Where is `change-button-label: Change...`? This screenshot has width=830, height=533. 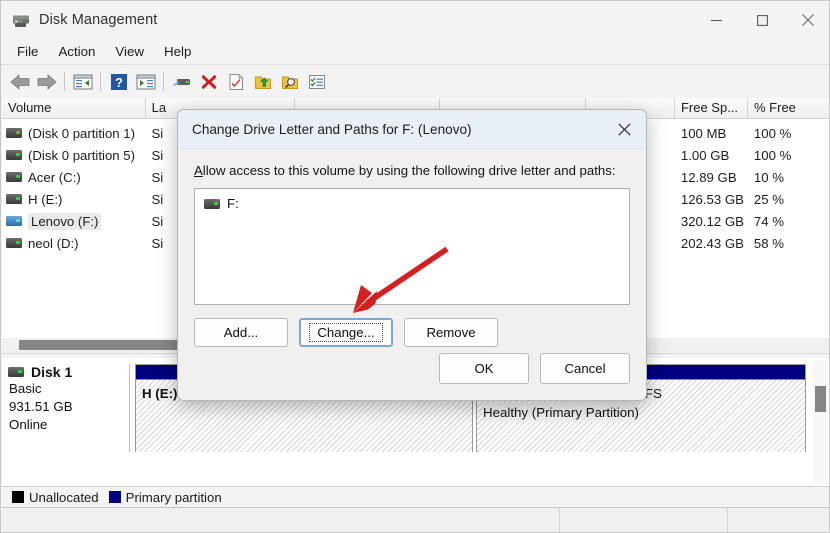
change-button-label: Change... is located at coordinates (346, 332).